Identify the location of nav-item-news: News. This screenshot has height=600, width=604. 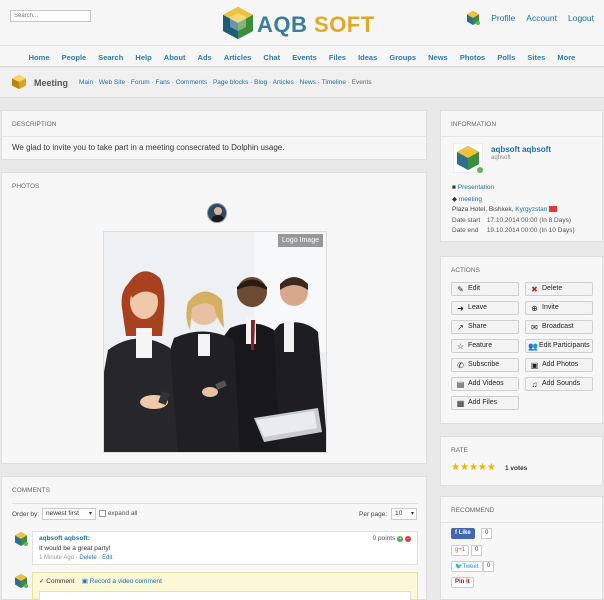
(438, 57).